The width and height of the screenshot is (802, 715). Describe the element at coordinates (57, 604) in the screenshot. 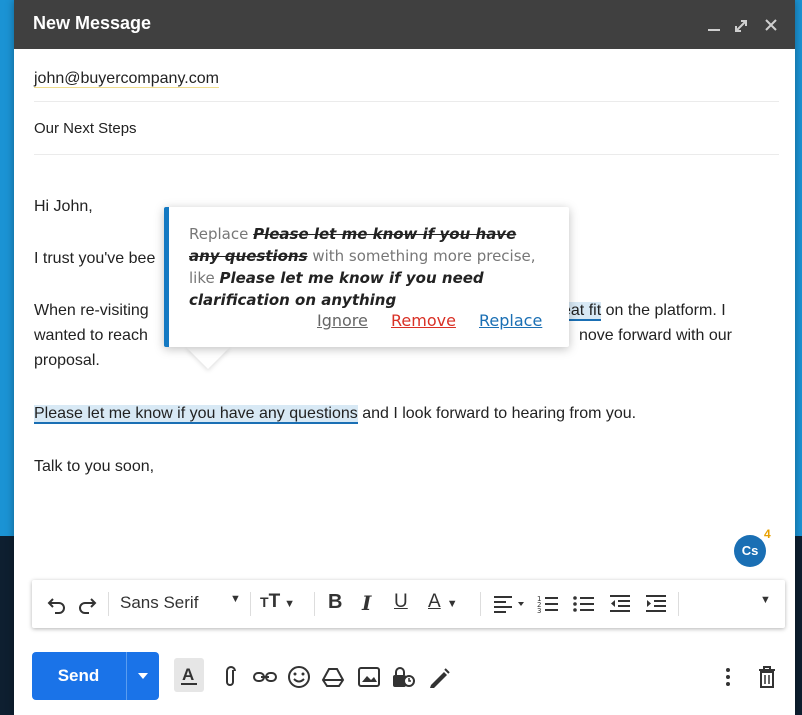

I see `undo-icon` at that location.